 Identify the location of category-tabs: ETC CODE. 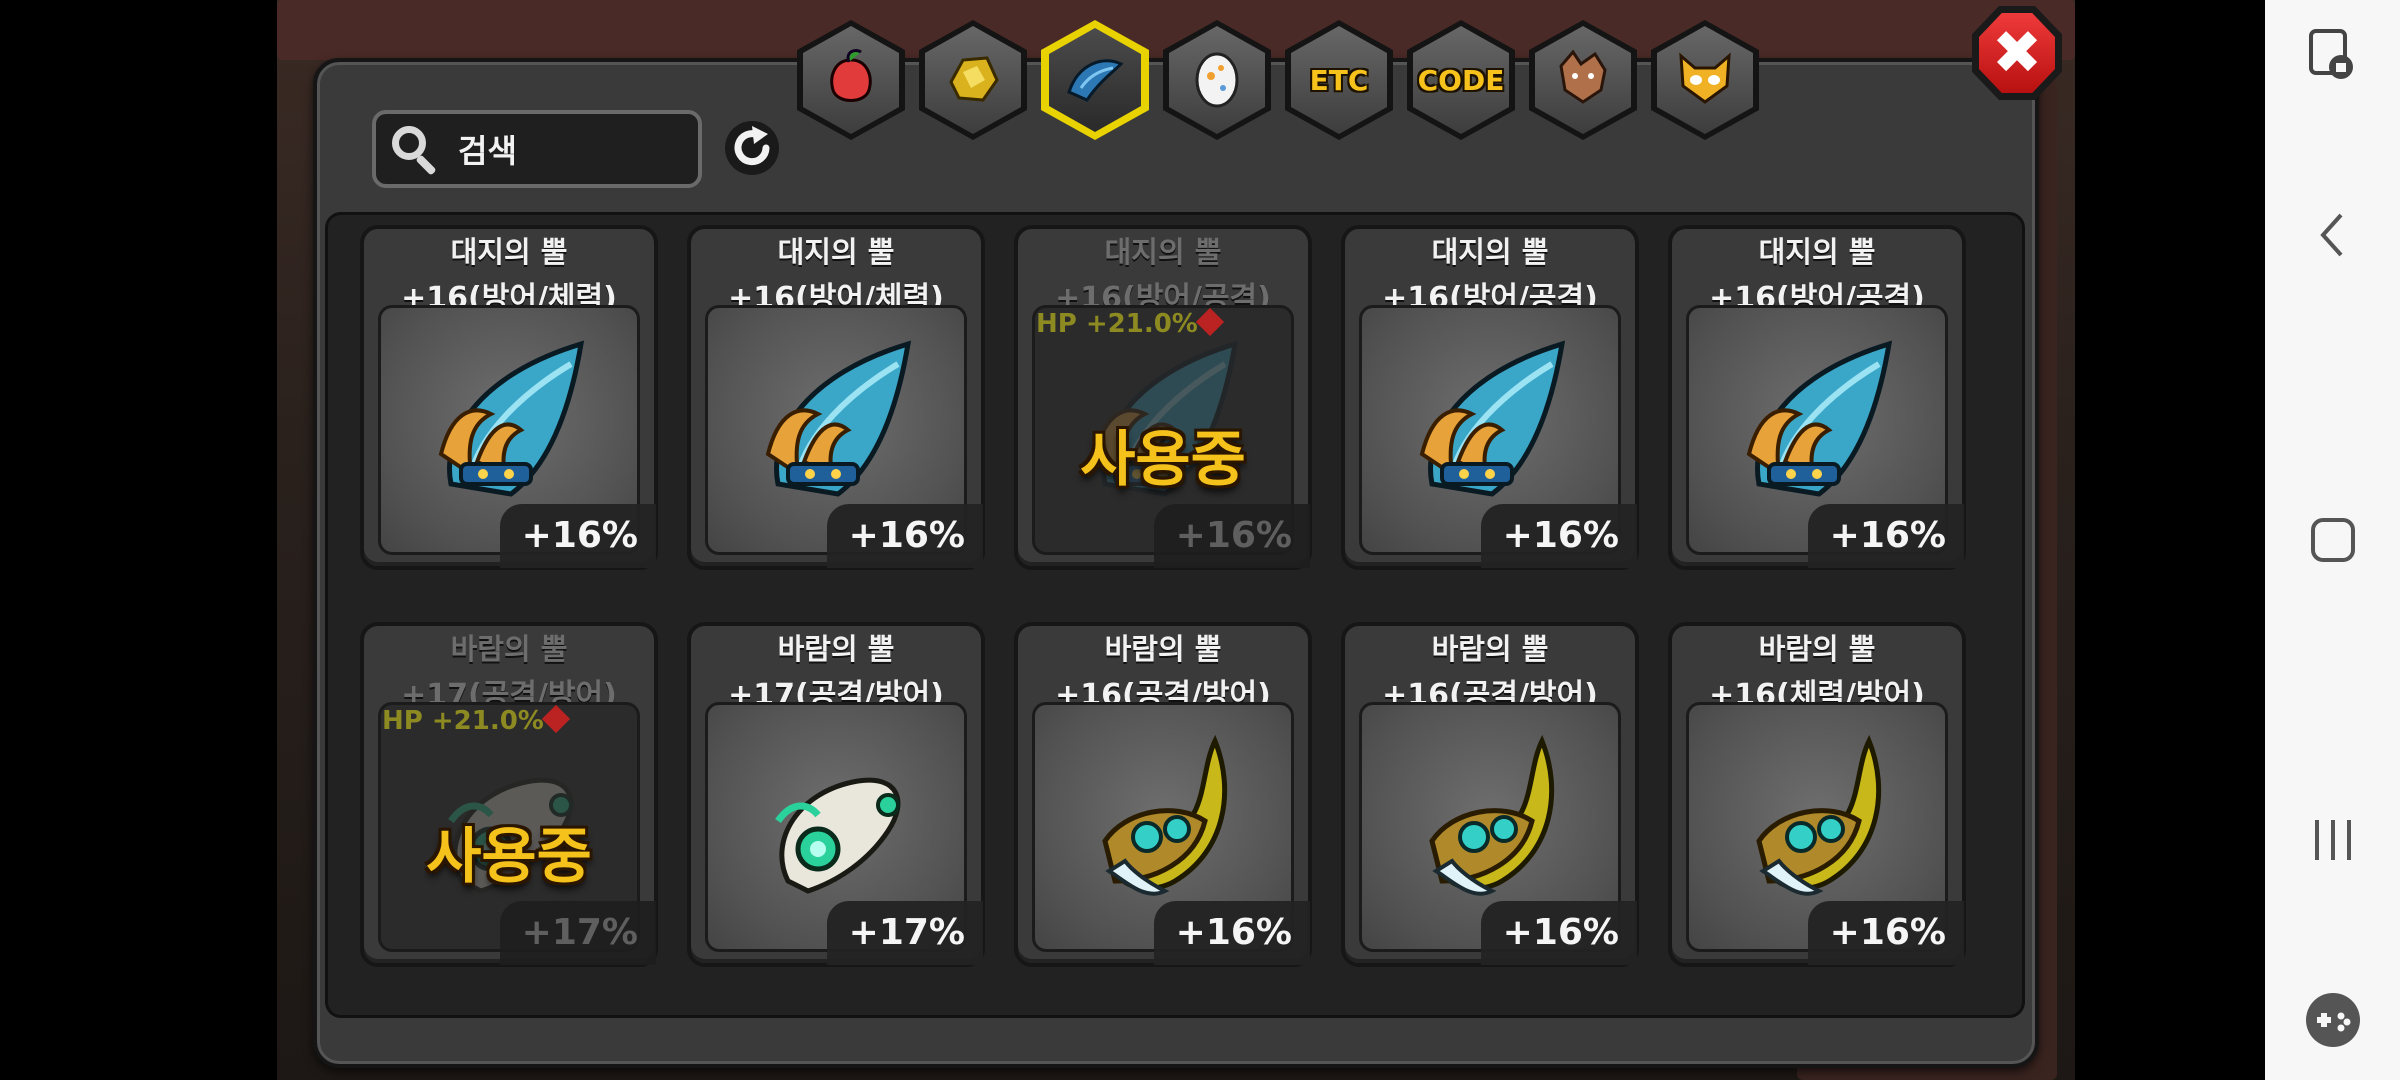
(1278, 85).